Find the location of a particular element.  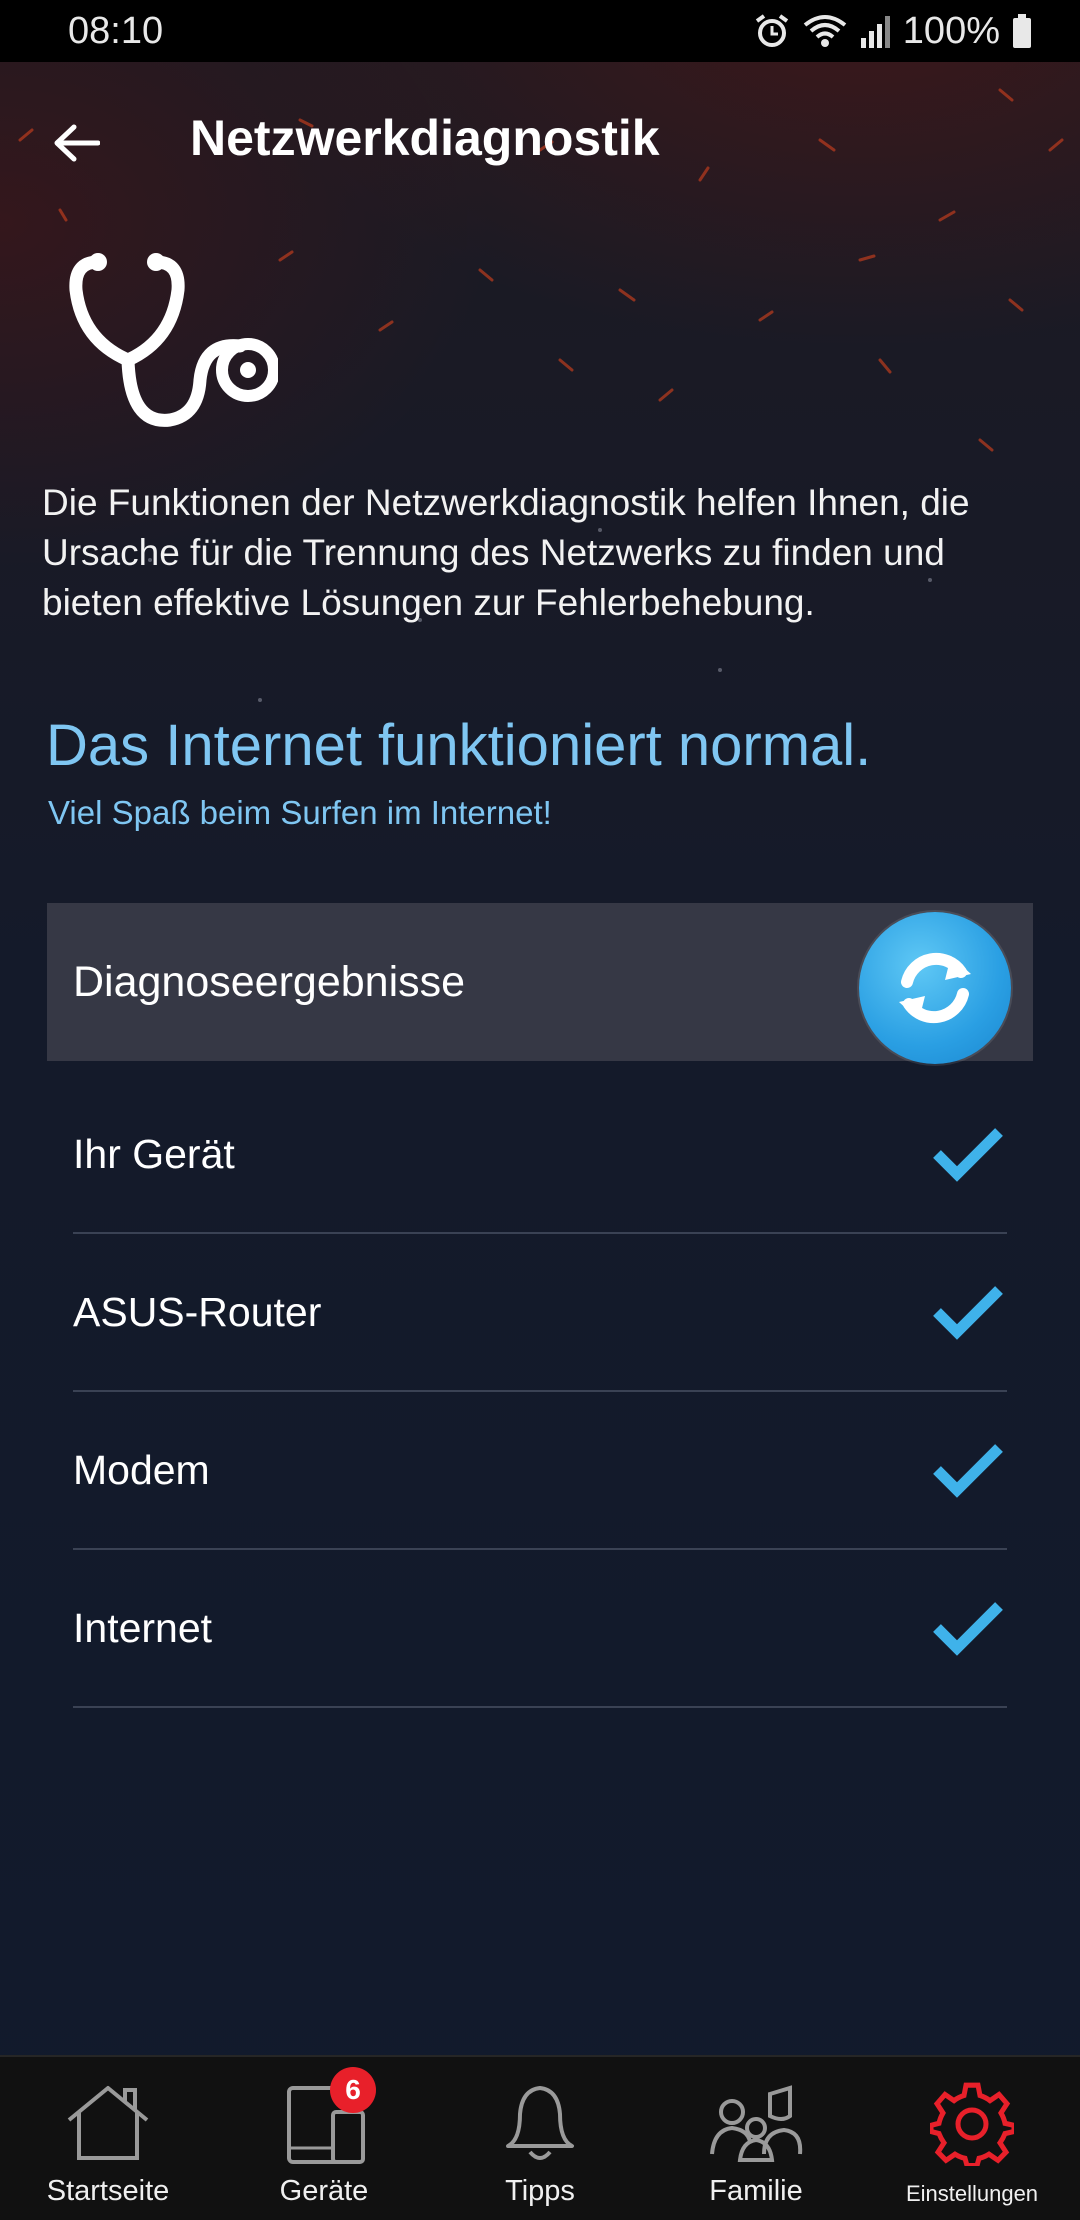

diagnosis-row-modem: Modem is located at coordinates (540, 1471).